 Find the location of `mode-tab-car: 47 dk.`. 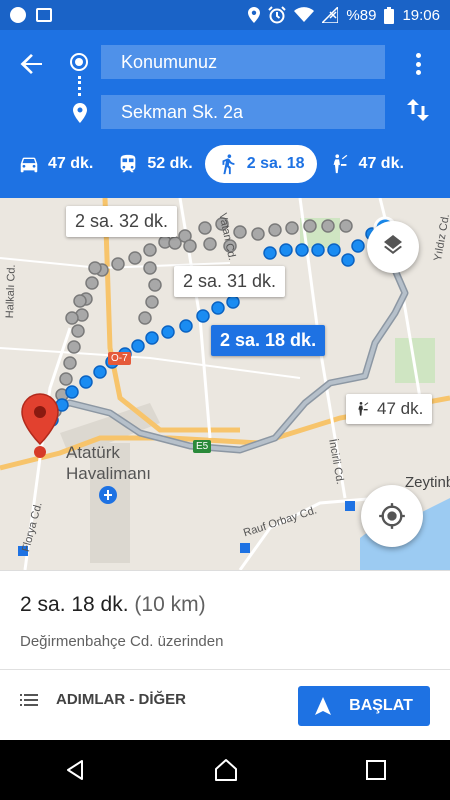

mode-tab-car: 47 dk. is located at coordinates (55, 164).